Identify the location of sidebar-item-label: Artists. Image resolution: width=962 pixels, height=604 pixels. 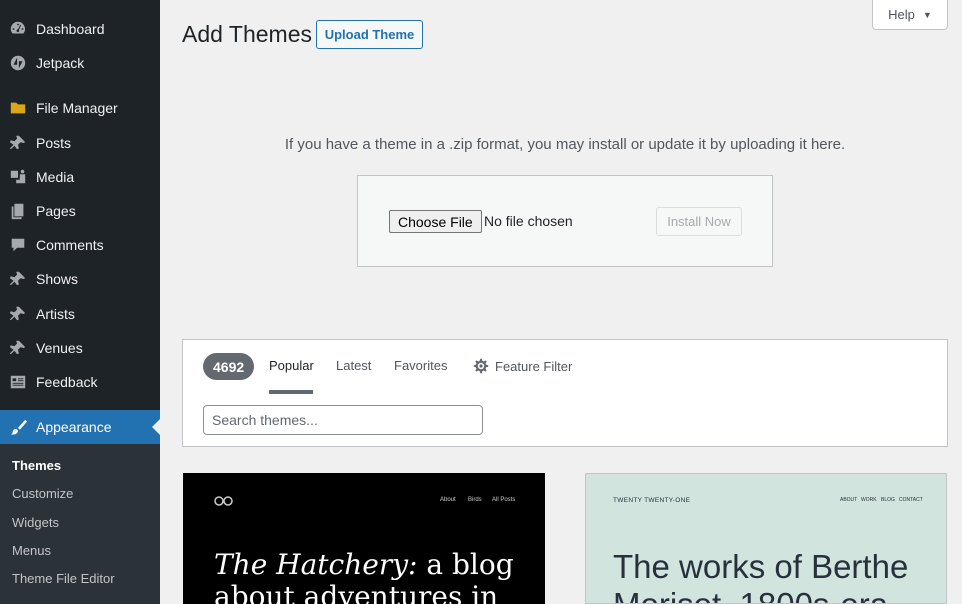
(55, 314).